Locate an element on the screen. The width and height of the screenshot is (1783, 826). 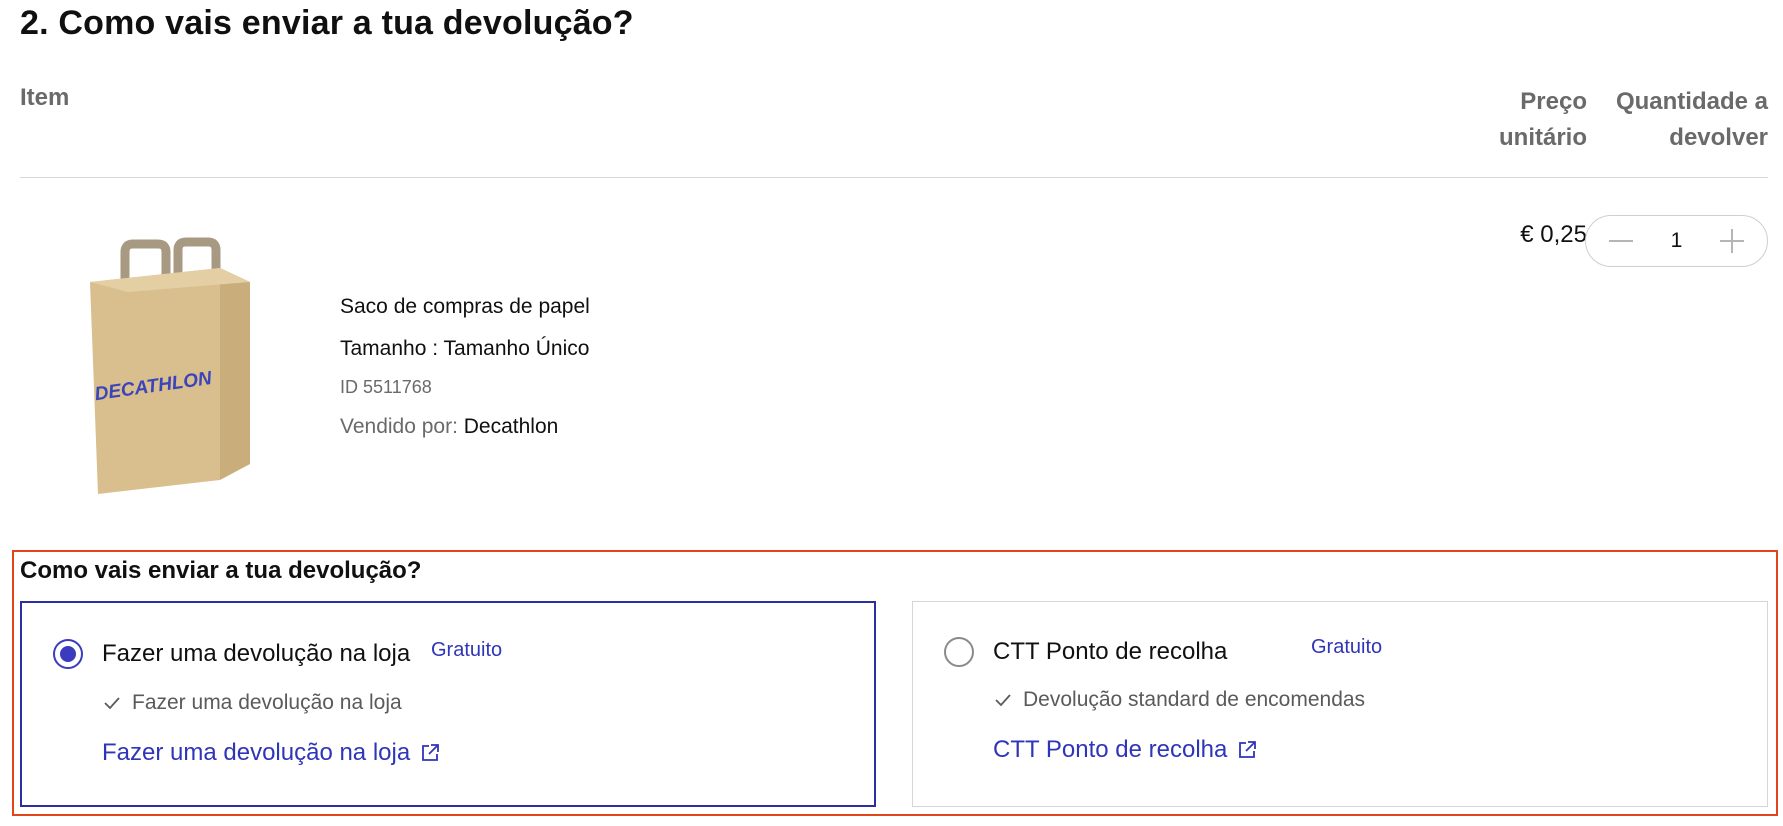
unit-price: € 0,25 is located at coordinates (1553, 234).